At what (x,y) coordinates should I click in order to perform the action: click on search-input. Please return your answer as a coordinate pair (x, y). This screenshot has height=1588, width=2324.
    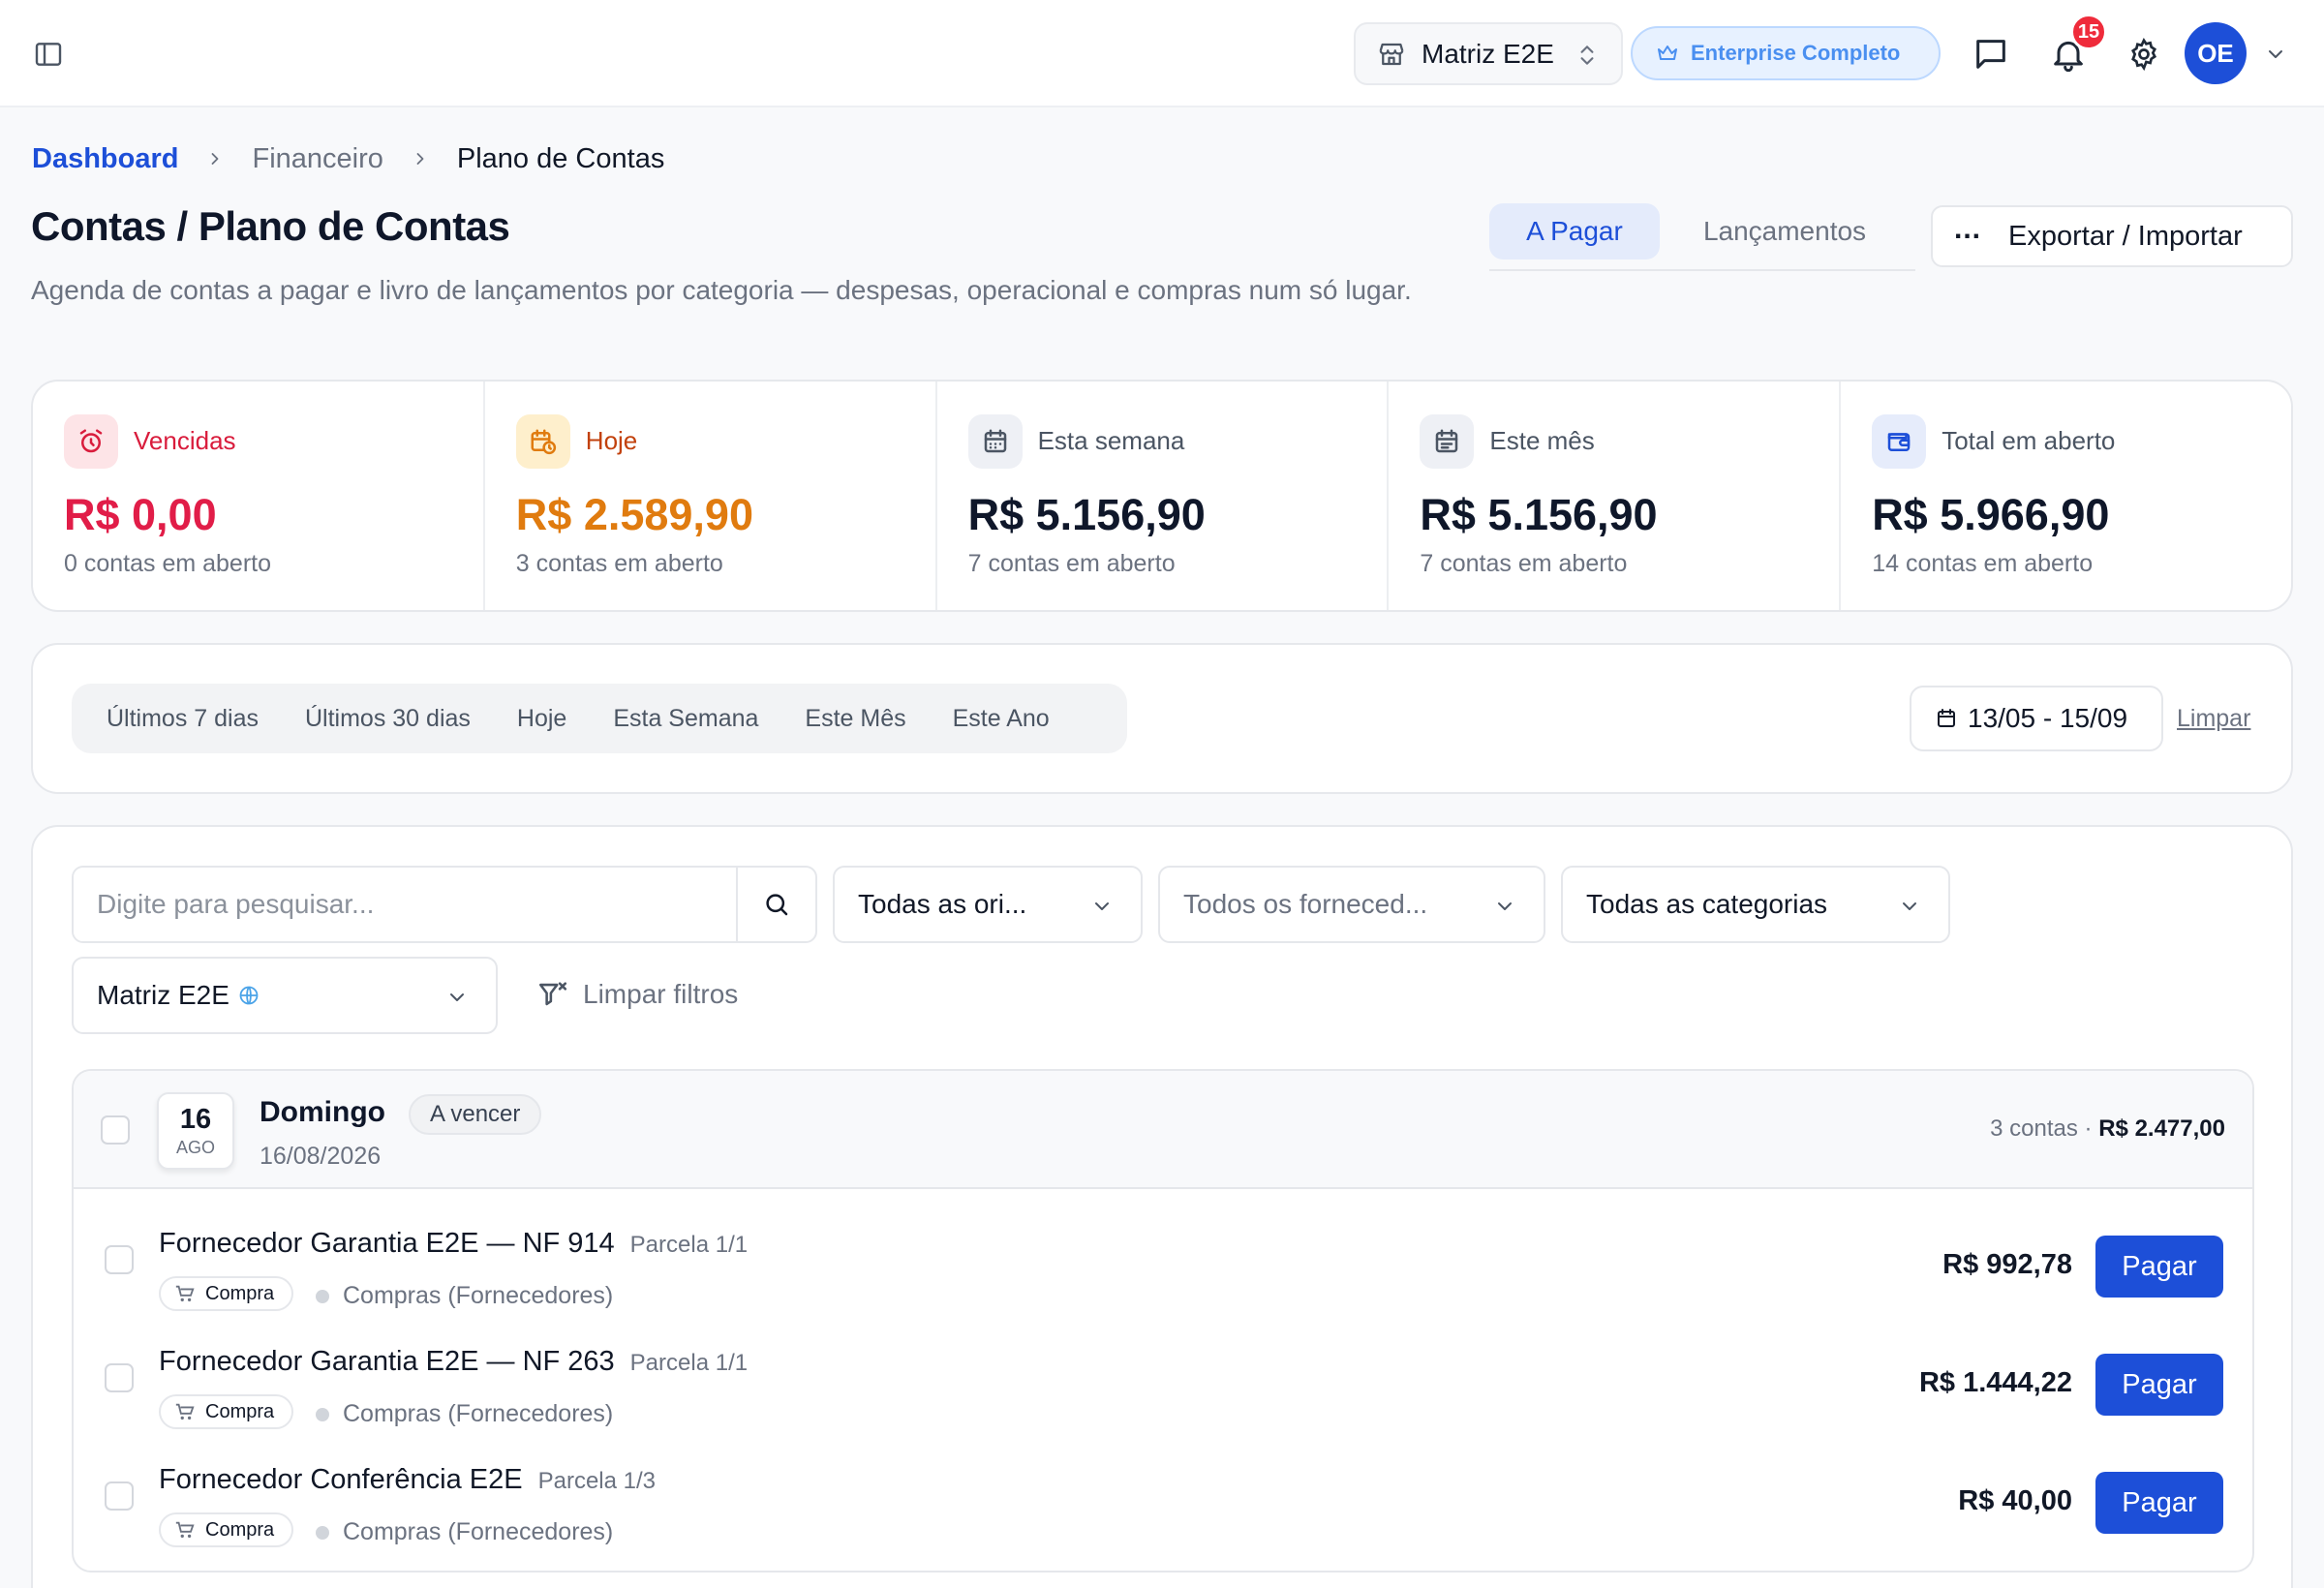
    Looking at the image, I should click on (405, 904).